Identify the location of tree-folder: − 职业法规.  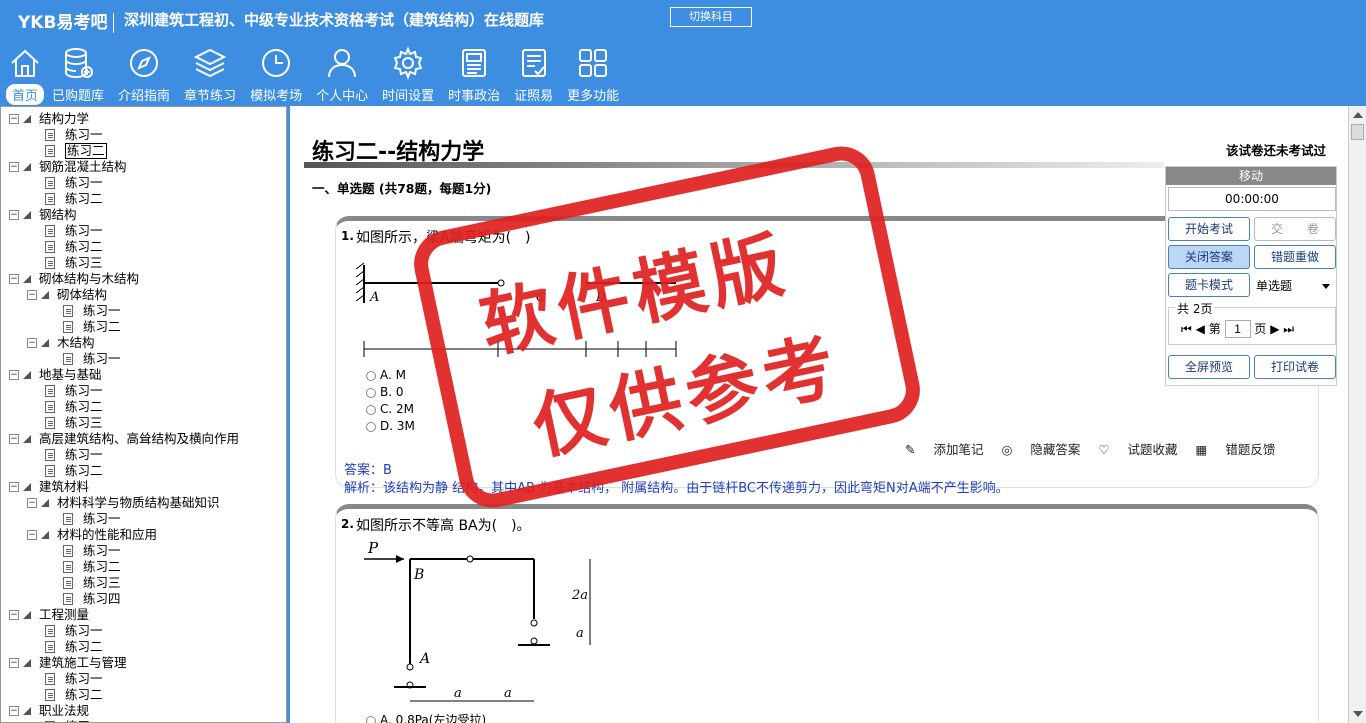
(146, 711).